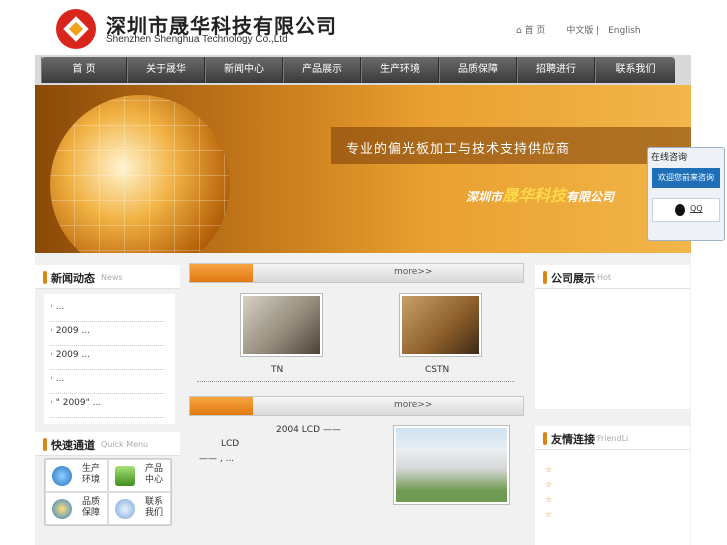  I want to click on company-building-image, so click(451, 465).